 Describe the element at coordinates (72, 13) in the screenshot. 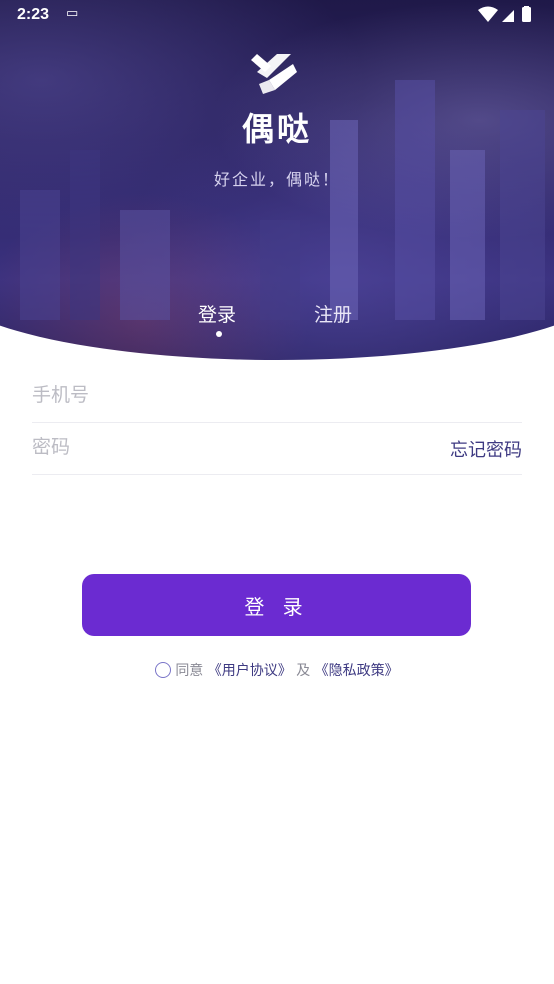

I see `sd-card-icon: ▭` at that location.